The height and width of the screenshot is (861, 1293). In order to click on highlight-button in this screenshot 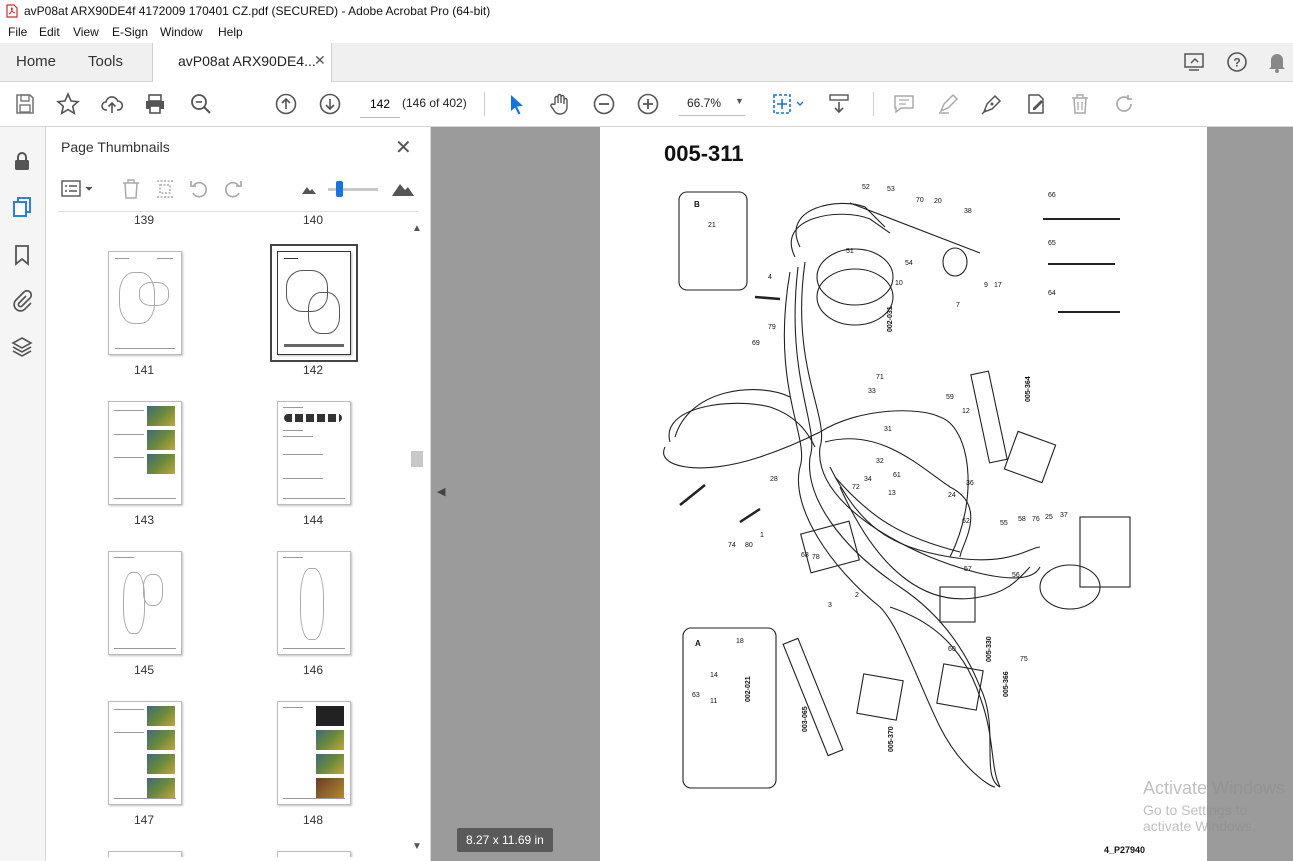, I will do `click(948, 104)`.